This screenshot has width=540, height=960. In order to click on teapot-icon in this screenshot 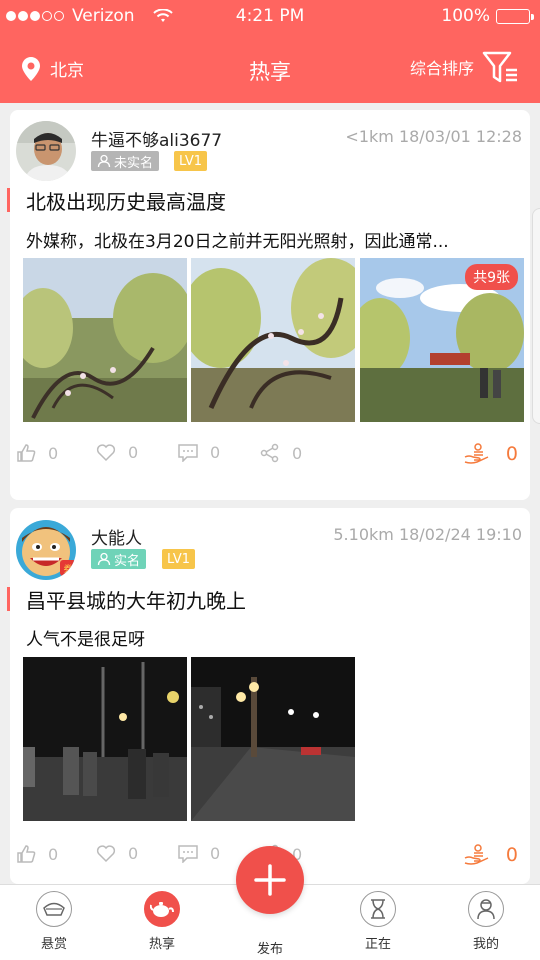, I will do `click(162, 909)`.